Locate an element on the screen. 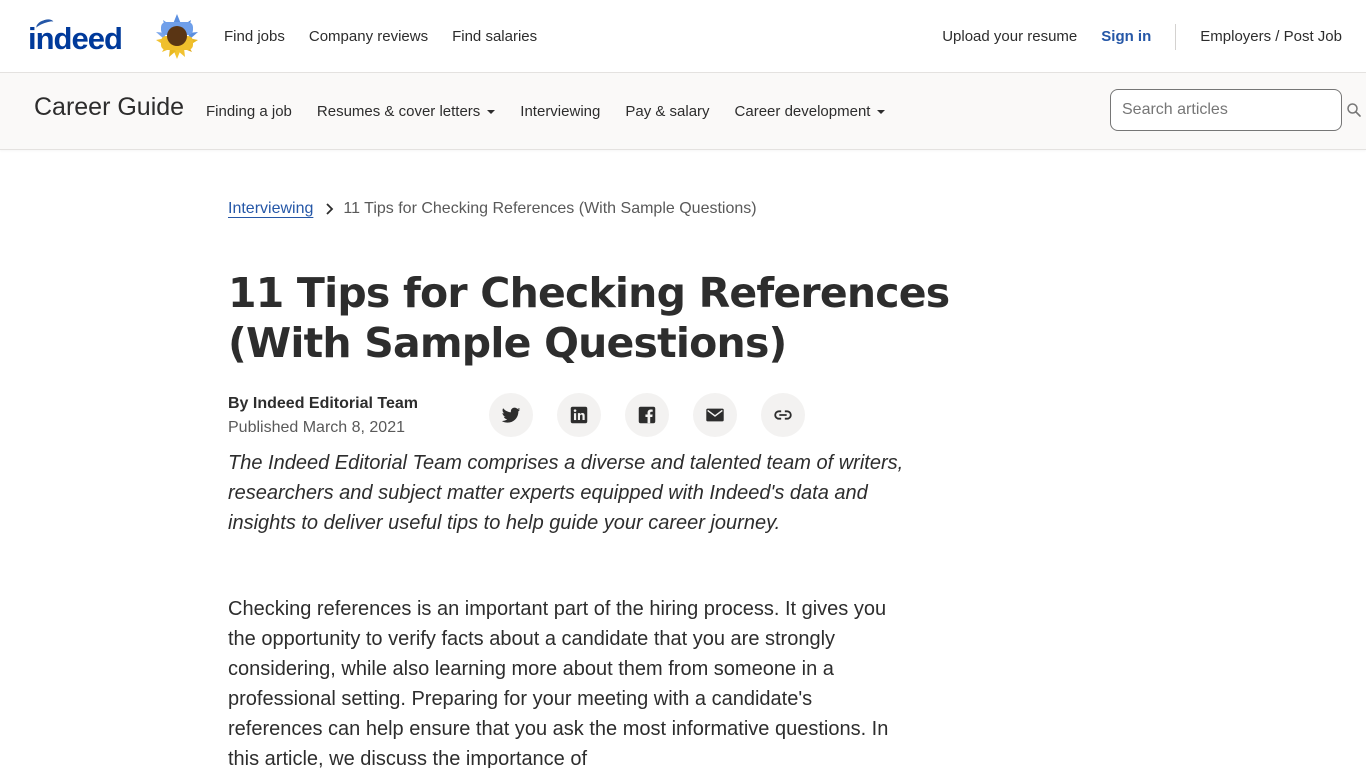 This screenshot has width=1366, height=768. search-articles-input is located at coordinates (1226, 110).